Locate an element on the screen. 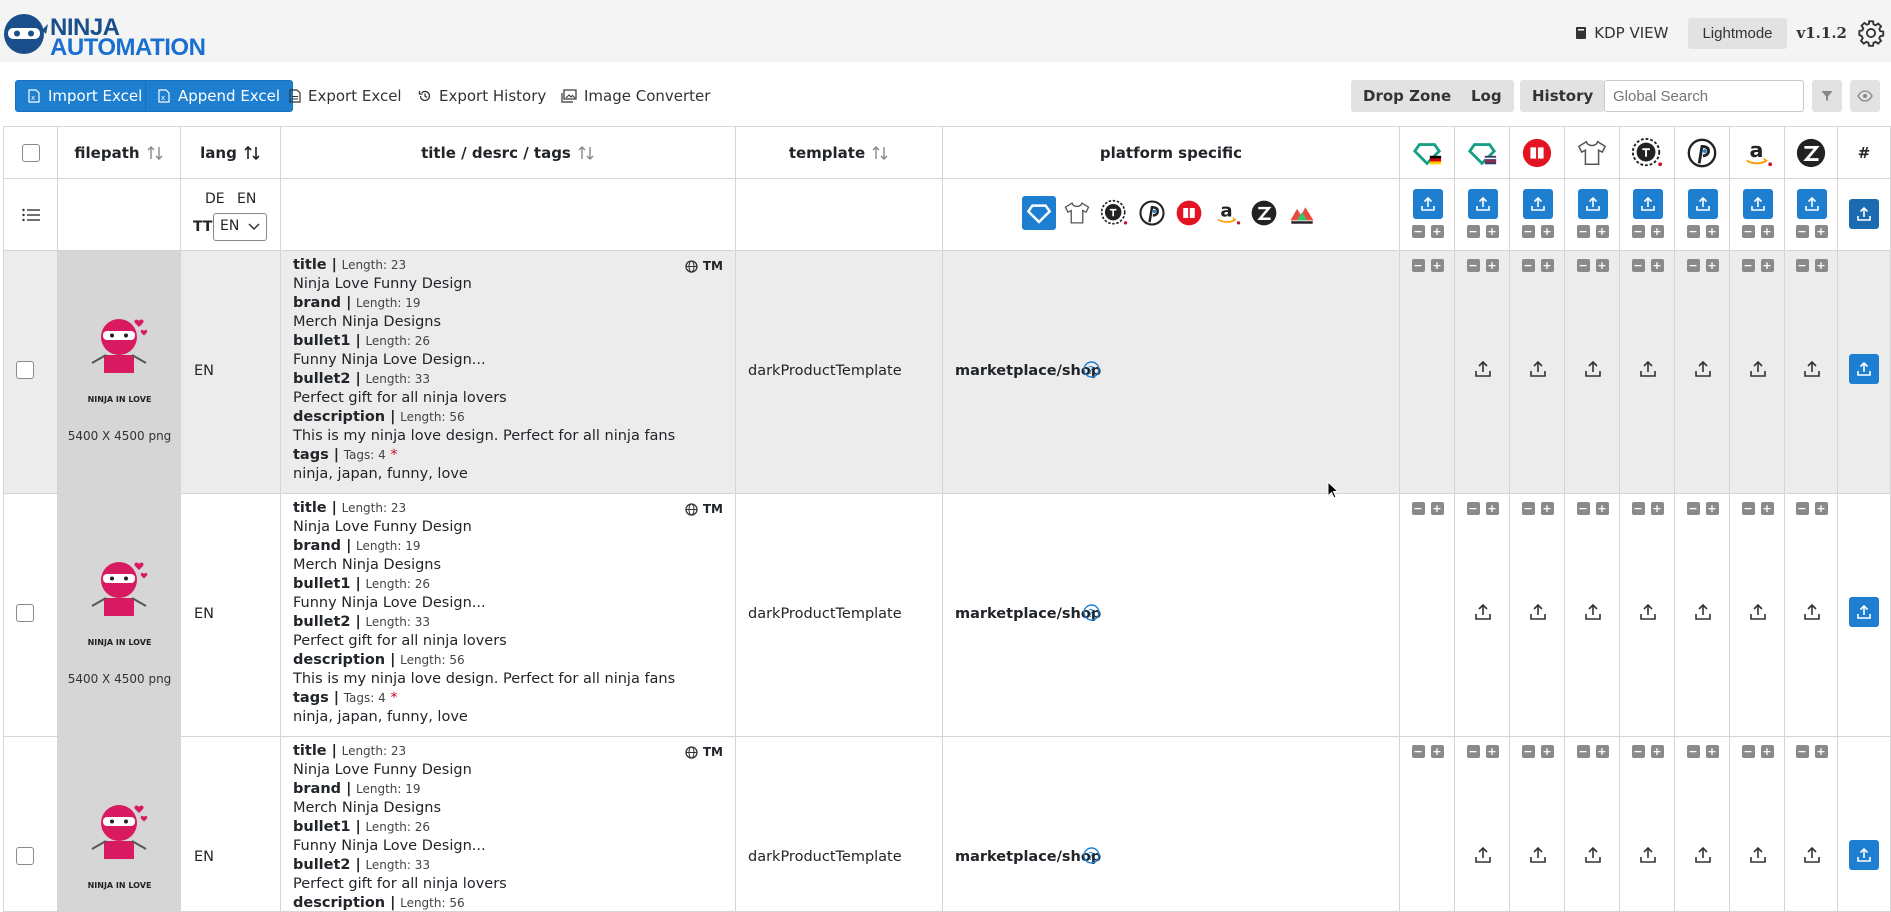 This screenshot has width=1891, height=912. lang-de-option: DE is located at coordinates (215, 199).